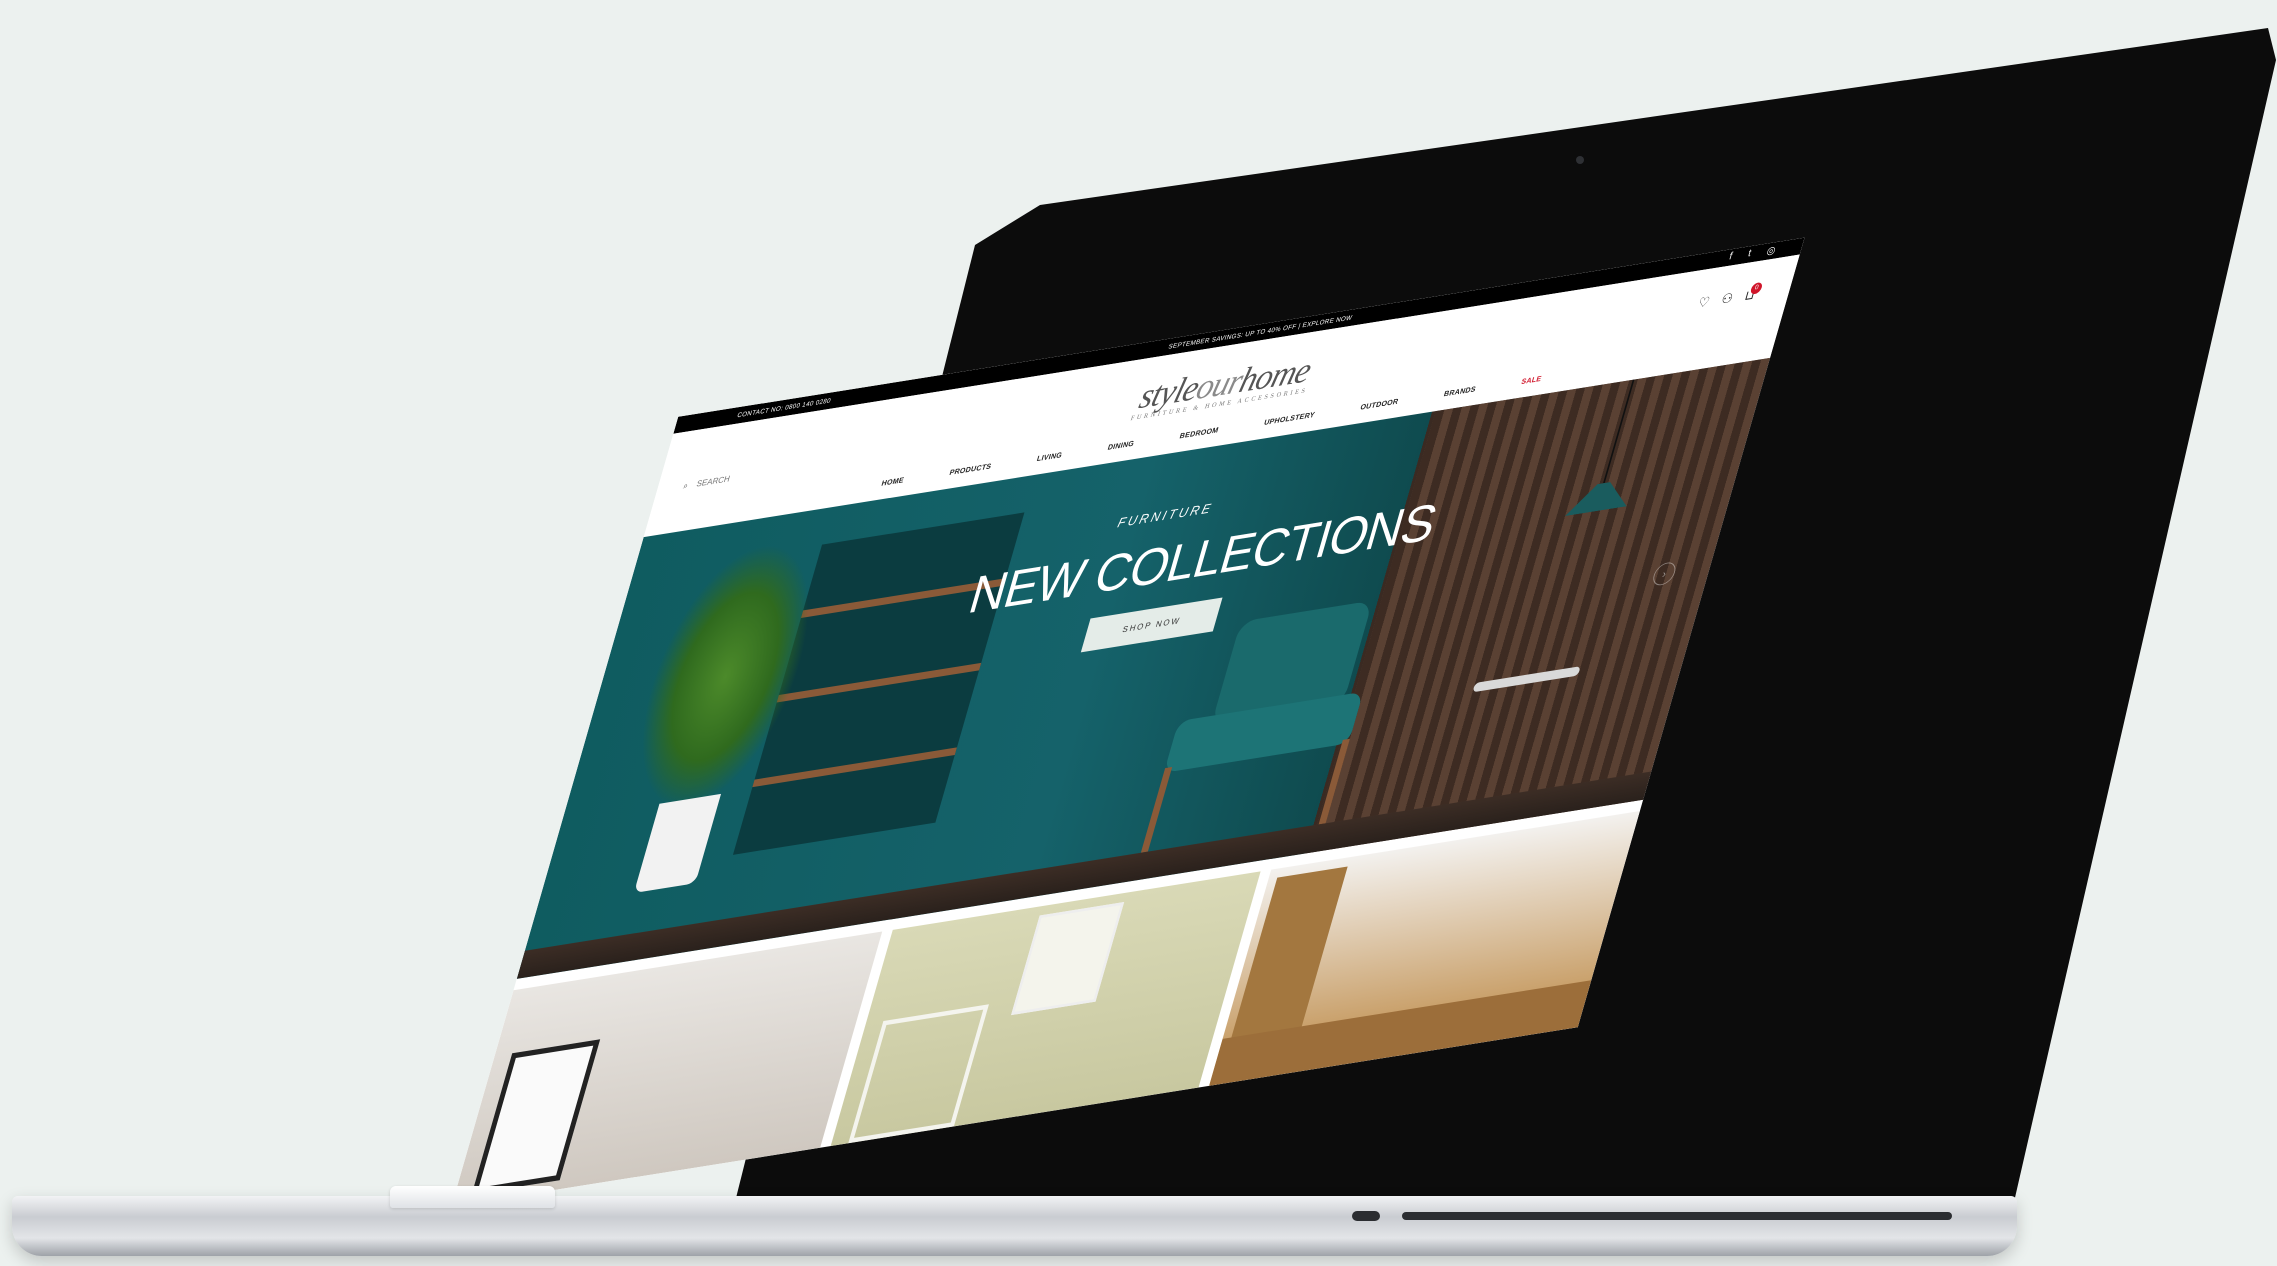 This screenshot has height=1266, width=2277. Describe the element at coordinates (1366, 1216) in the screenshot. I see `hinge-indicator` at that location.